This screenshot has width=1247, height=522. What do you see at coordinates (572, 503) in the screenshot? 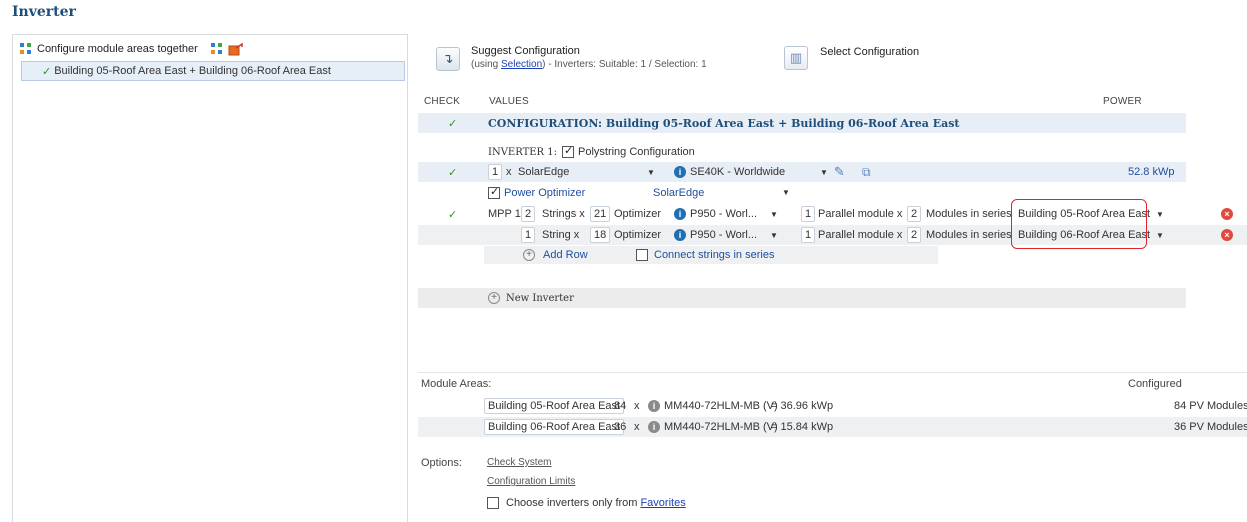
I see `favorites-only-label: Choose inverters only from` at bounding box center [572, 503].